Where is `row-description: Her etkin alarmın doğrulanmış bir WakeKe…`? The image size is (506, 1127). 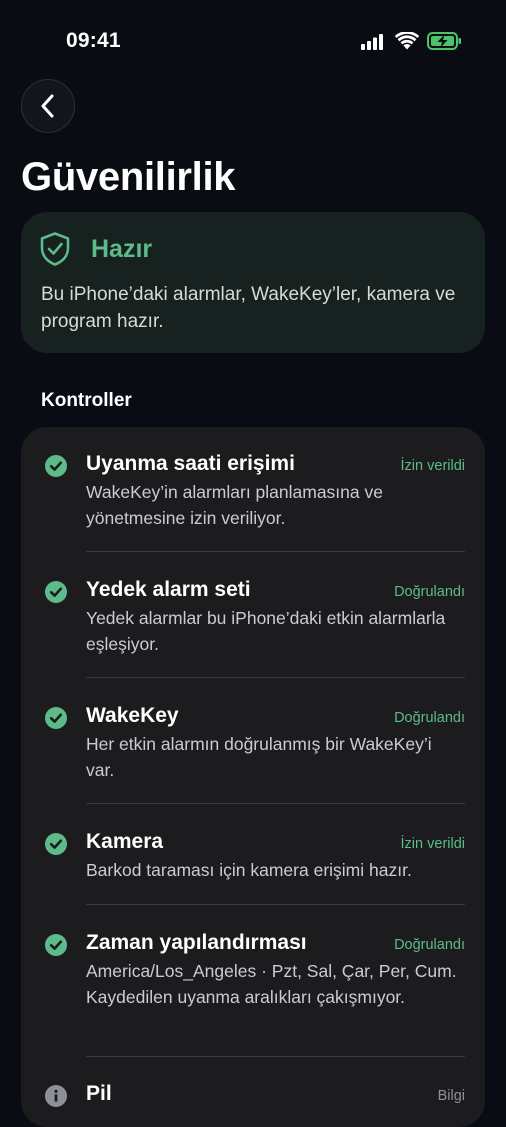
row-description: Her etkin alarmın doğrulanmış bir WakeKe… is located at coordinates (259, 757).